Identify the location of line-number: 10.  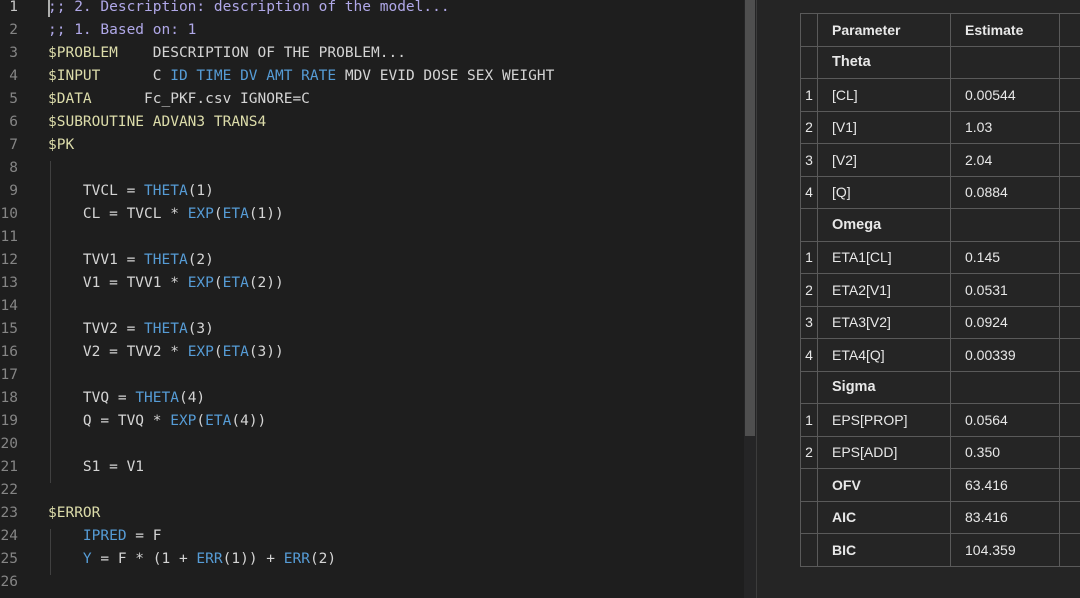
(9, 214).